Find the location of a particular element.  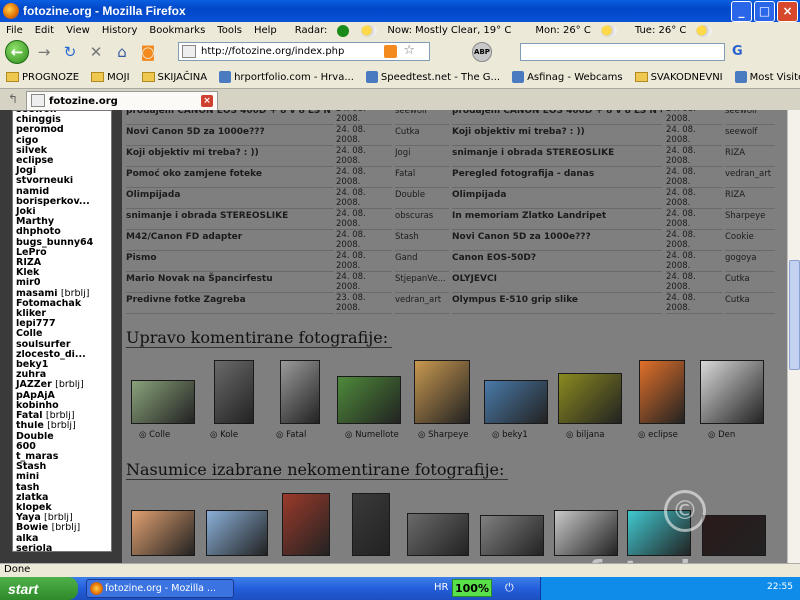

topic-title: prodajem CANON EOS 400D + 8 v 8 LS N 0!! is located at coordinates (230, 117).